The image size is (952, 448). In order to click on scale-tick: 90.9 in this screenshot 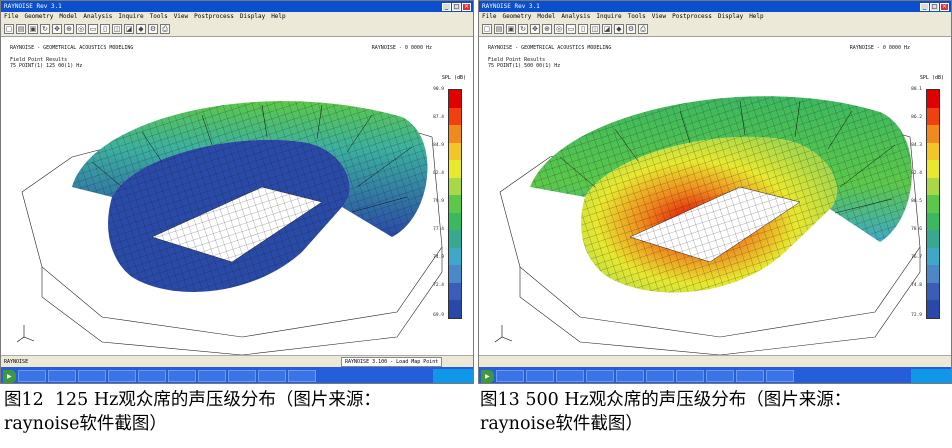, I will do `click(438, 89)`.